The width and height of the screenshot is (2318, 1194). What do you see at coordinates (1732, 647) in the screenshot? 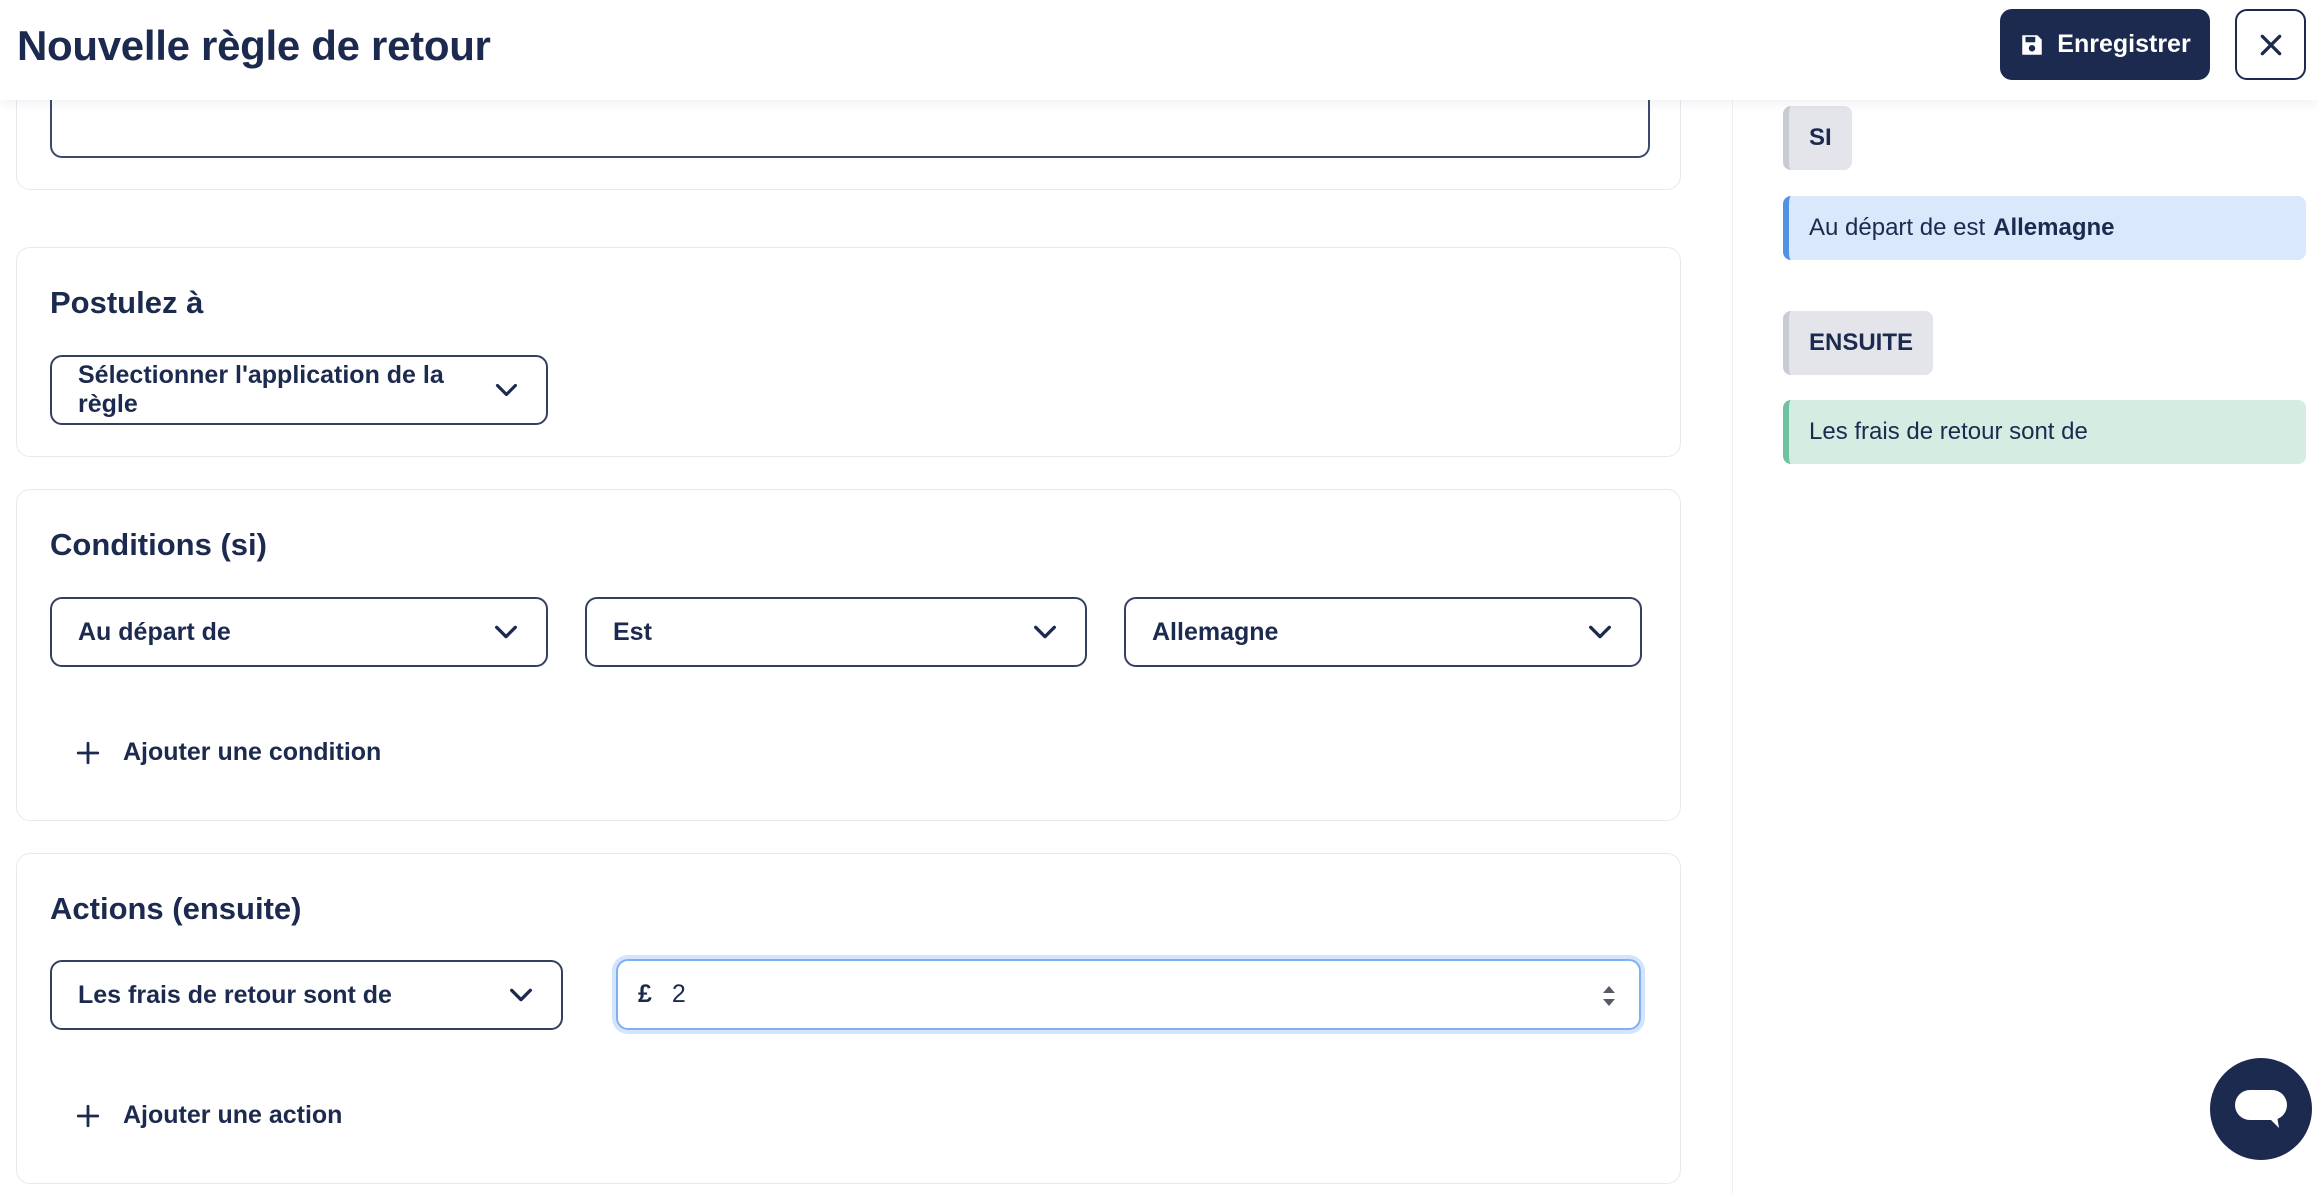
I see `sidebar-divider` at bounding box center [1732, 647].